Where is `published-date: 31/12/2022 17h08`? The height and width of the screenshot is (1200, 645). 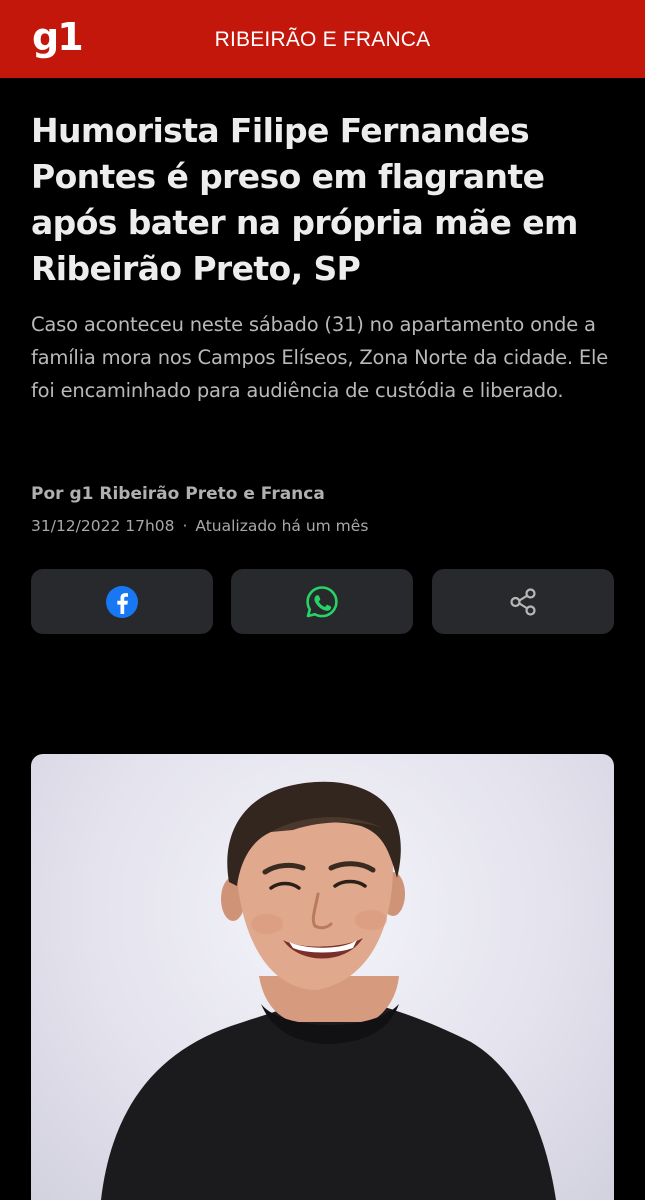
published-date: 31/12/2022 17h08 is located at coordinates (103, 526).